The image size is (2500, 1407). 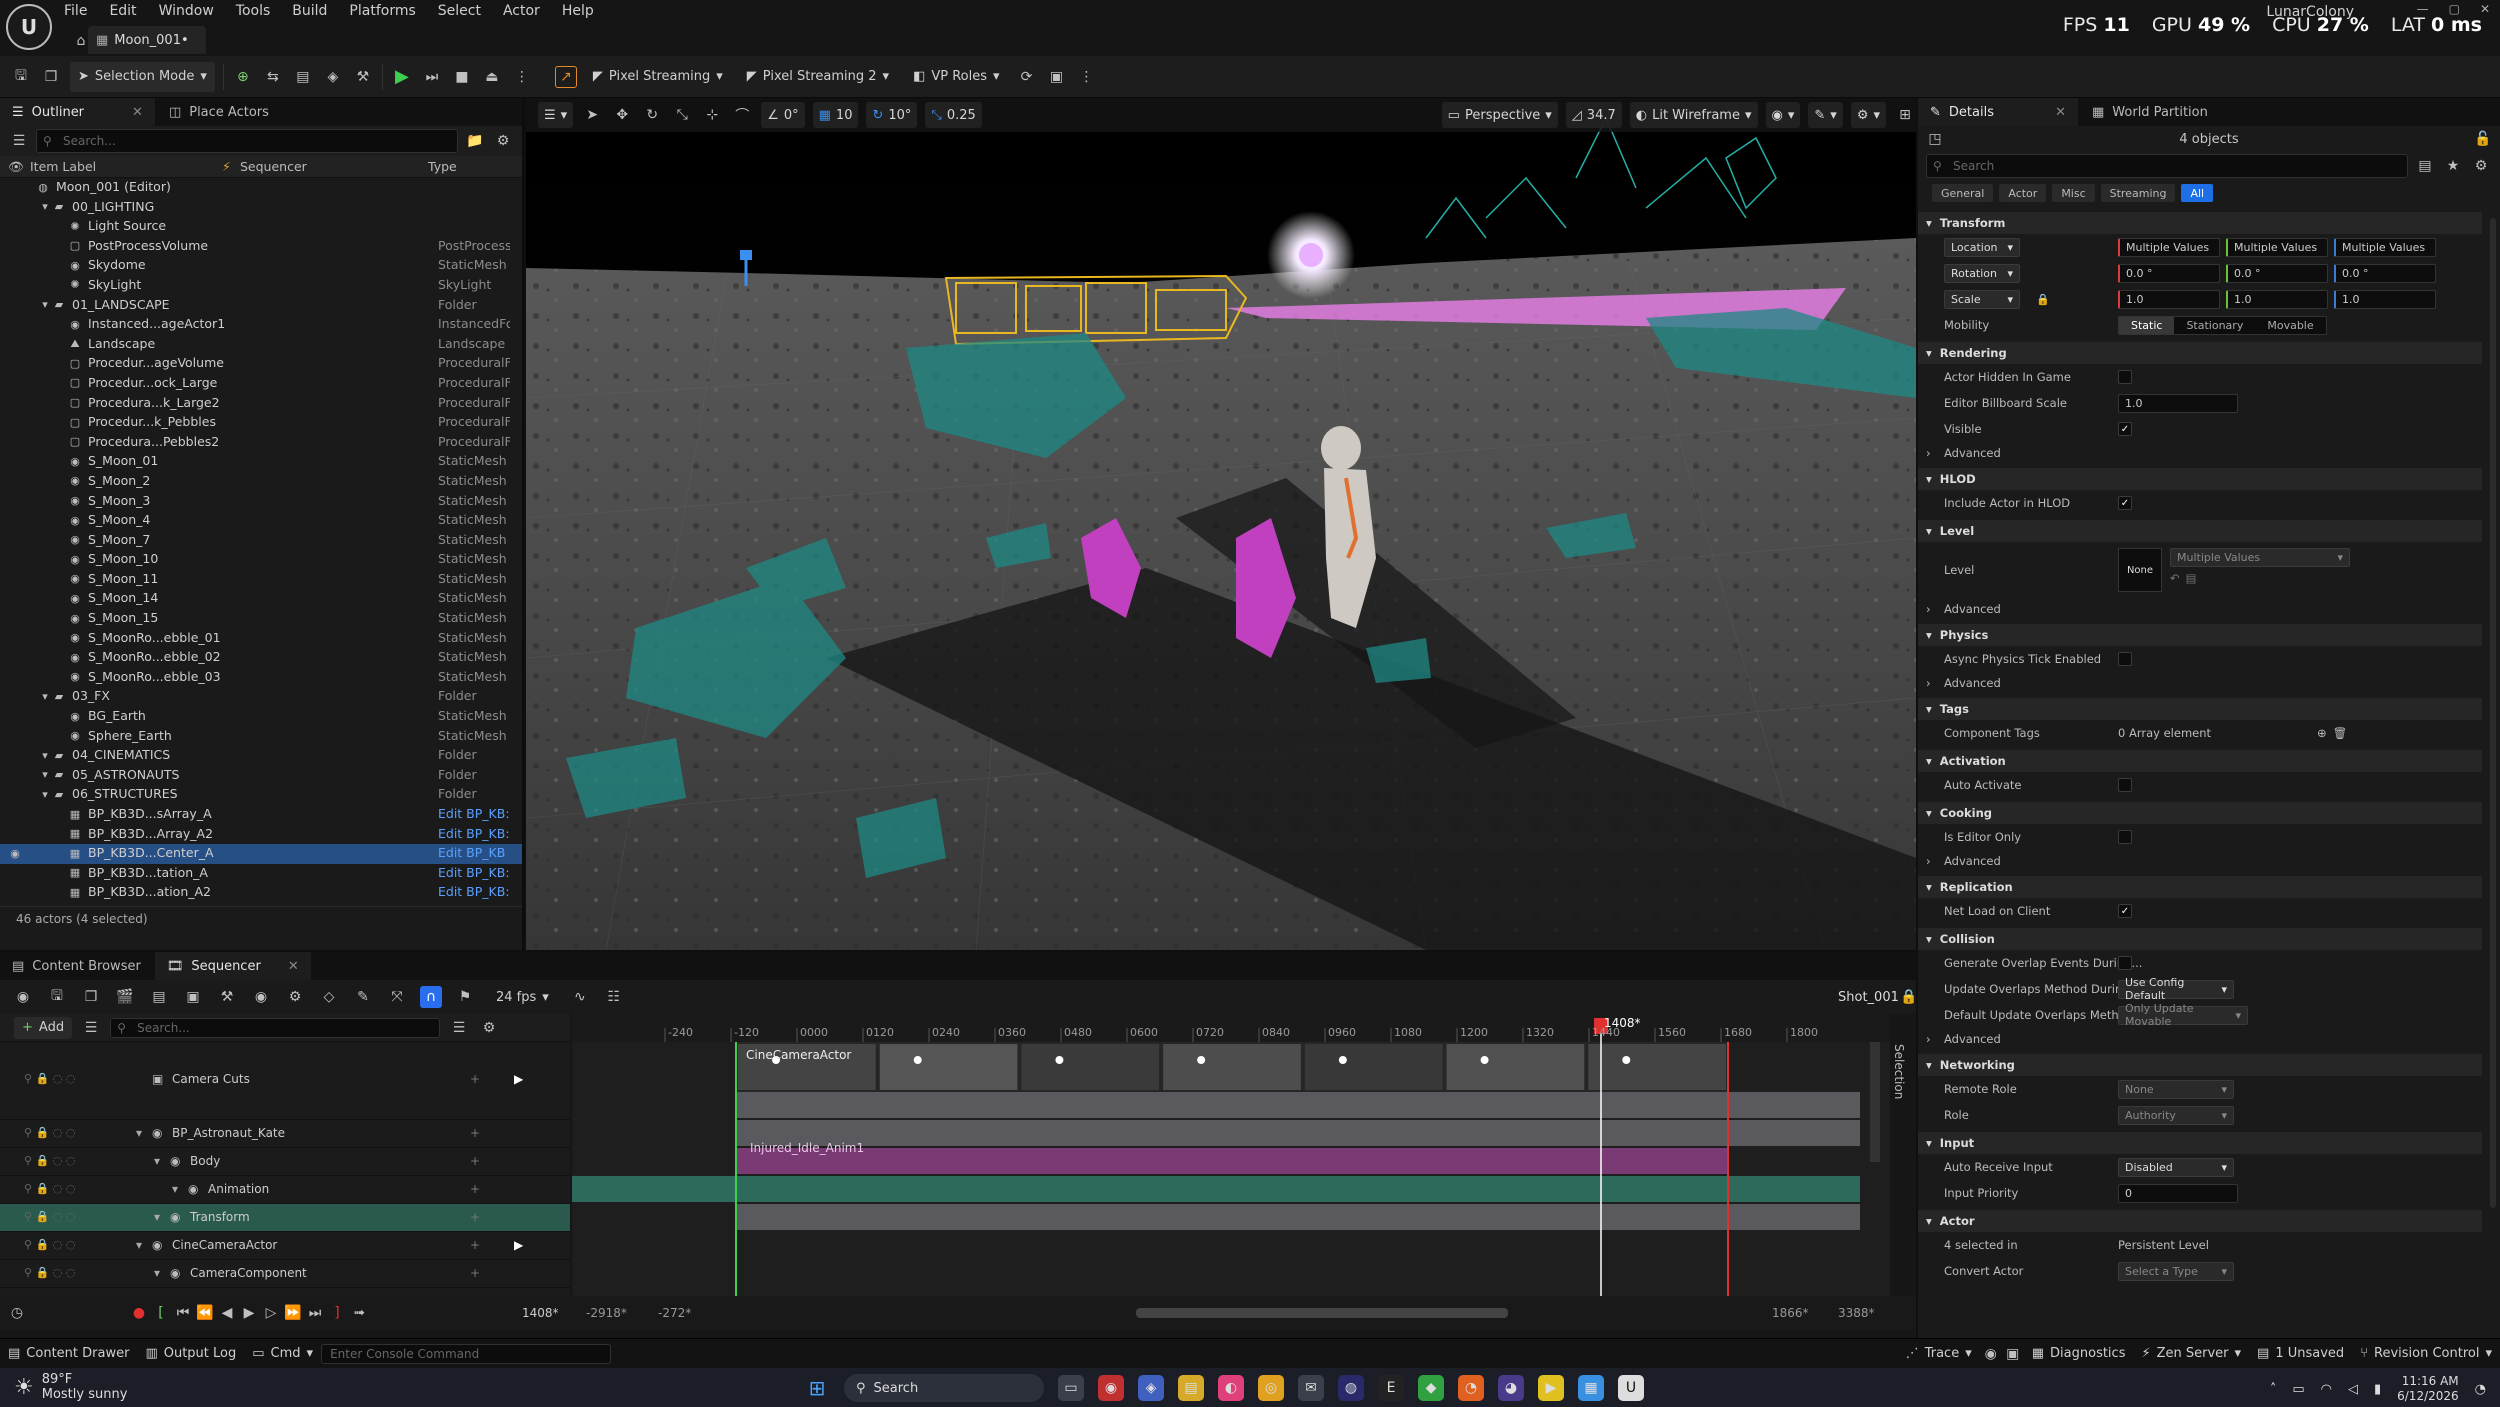 I want to click on current-frame: 1408*, so click(x=540, y=1313).